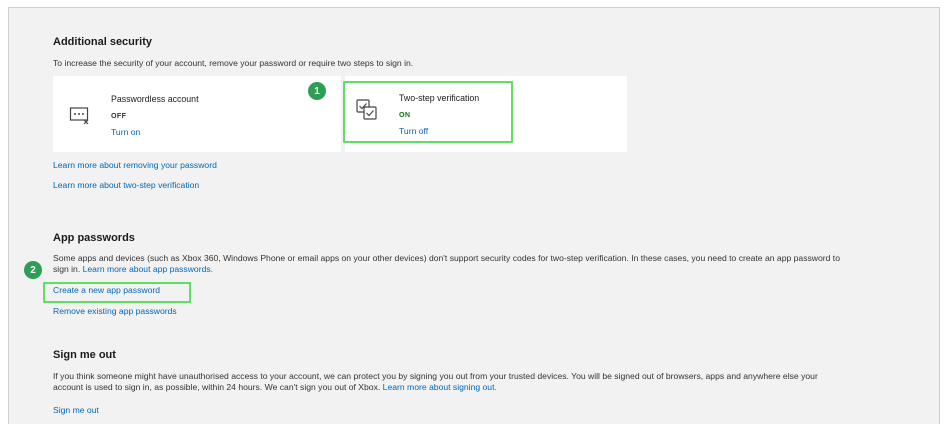  I want to click on two-step-card: Two-step verification ON Turn off, so click(485, 114).